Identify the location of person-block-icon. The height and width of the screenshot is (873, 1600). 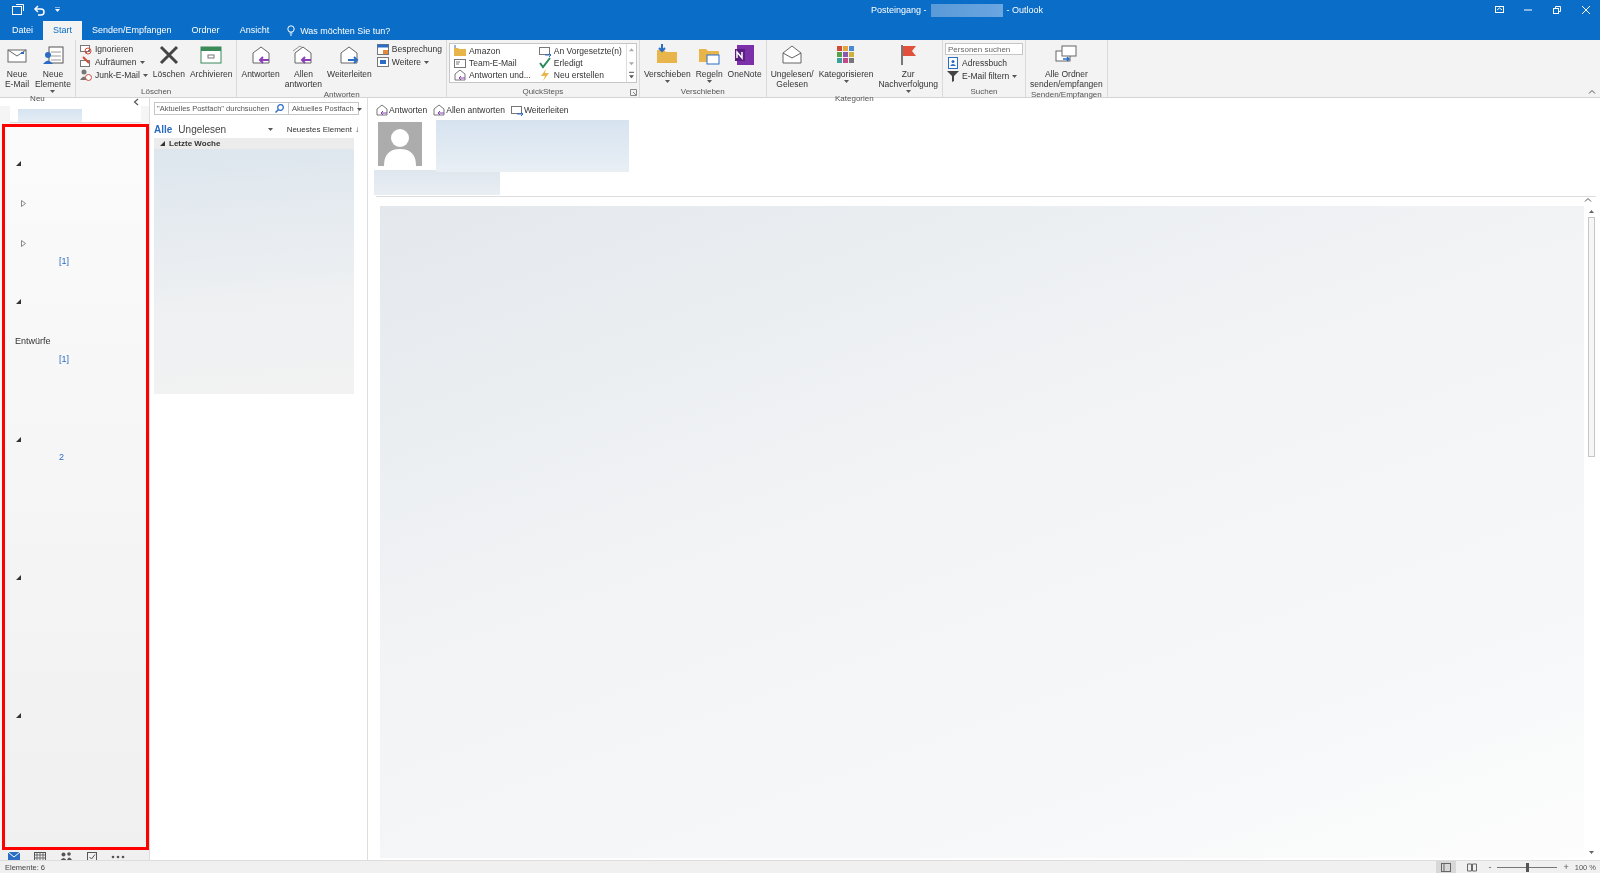
(85, 75).